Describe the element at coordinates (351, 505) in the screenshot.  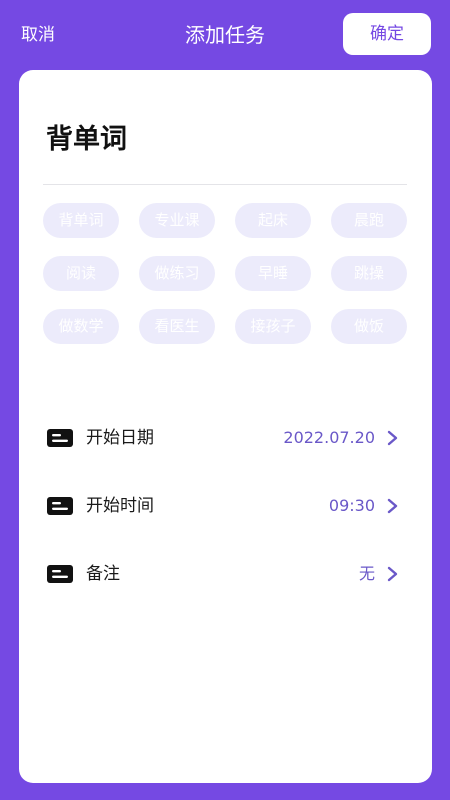
I see `start-time-value: 09:30` at that location.